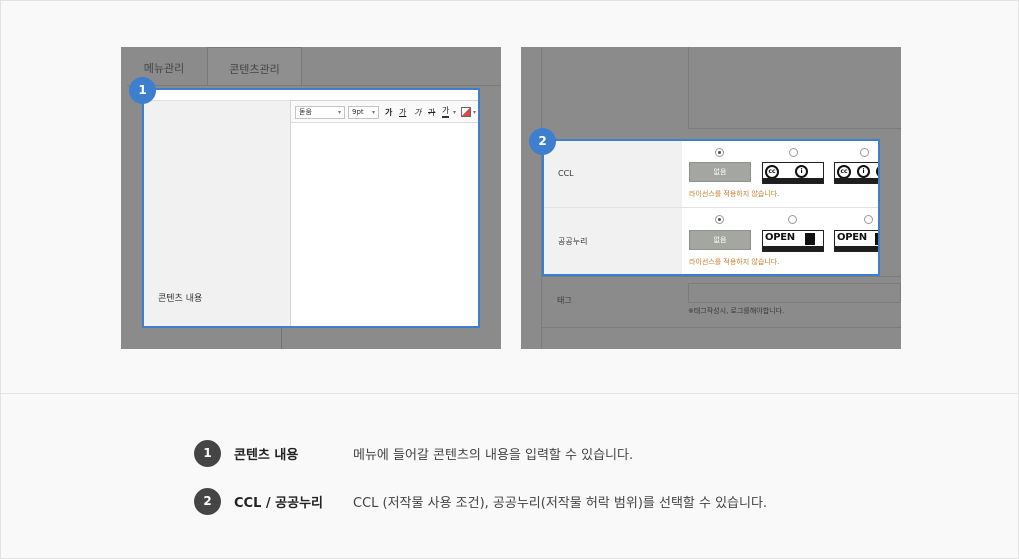  What do you see at coordinates (207, 453) in the screenshot?
I see `legend-badge-1: 1` at bounding box center [207, 453].